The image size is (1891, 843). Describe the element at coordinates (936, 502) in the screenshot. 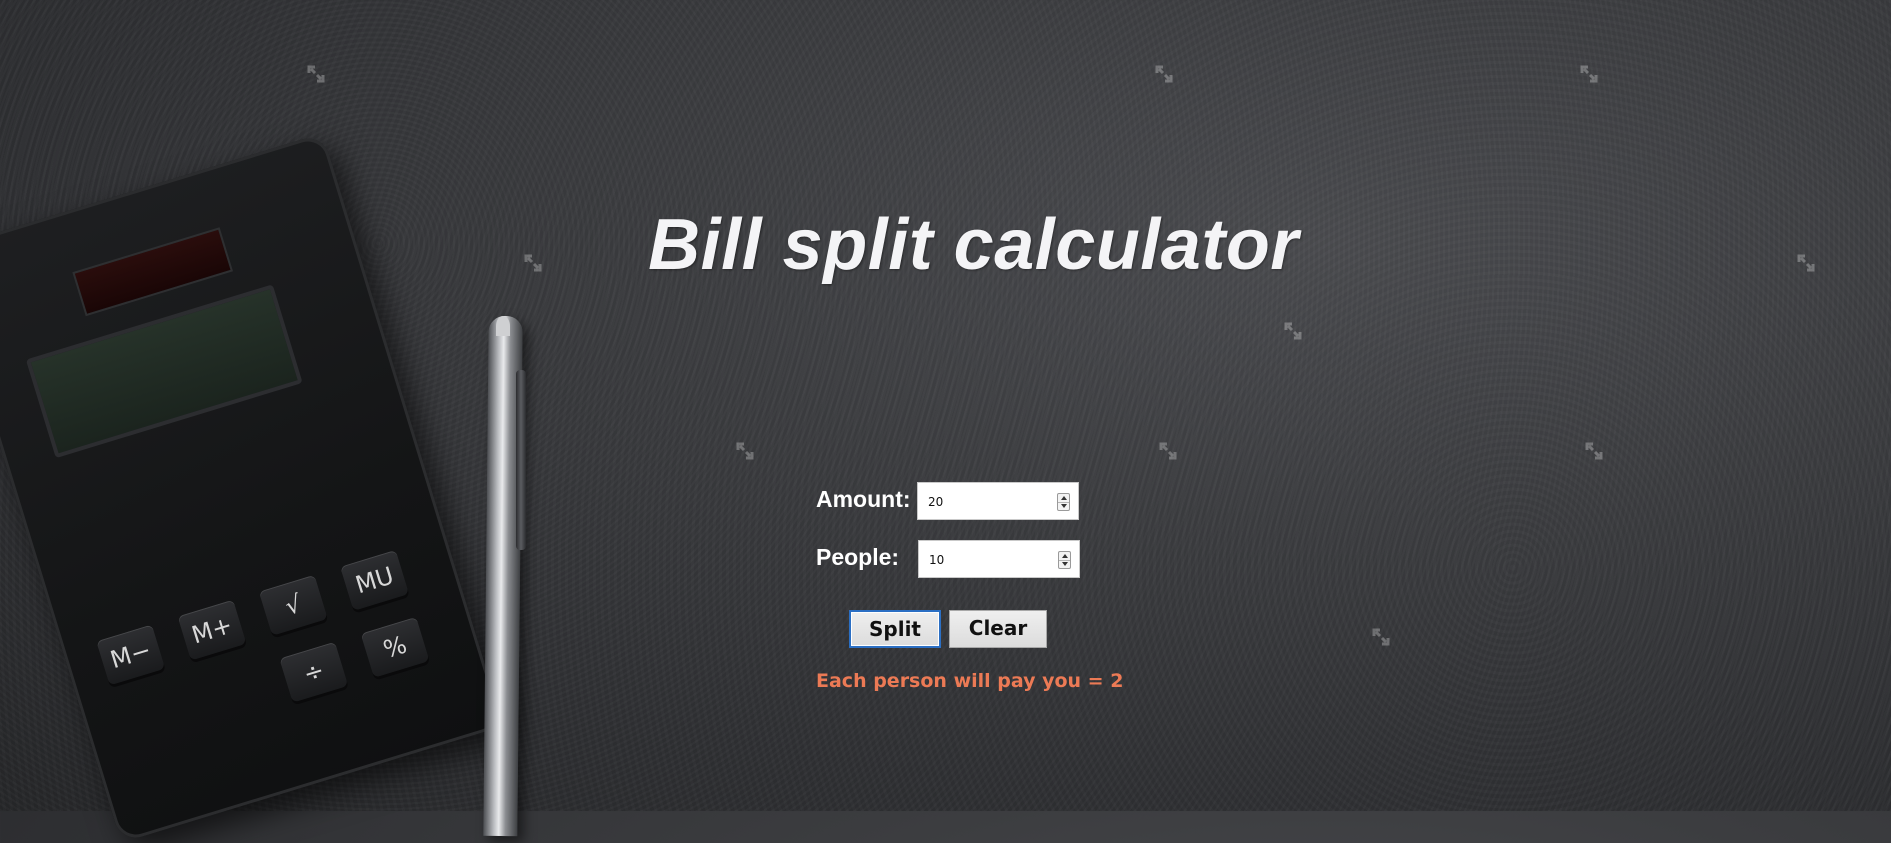

I see `amount-input-value: 20` at that location.